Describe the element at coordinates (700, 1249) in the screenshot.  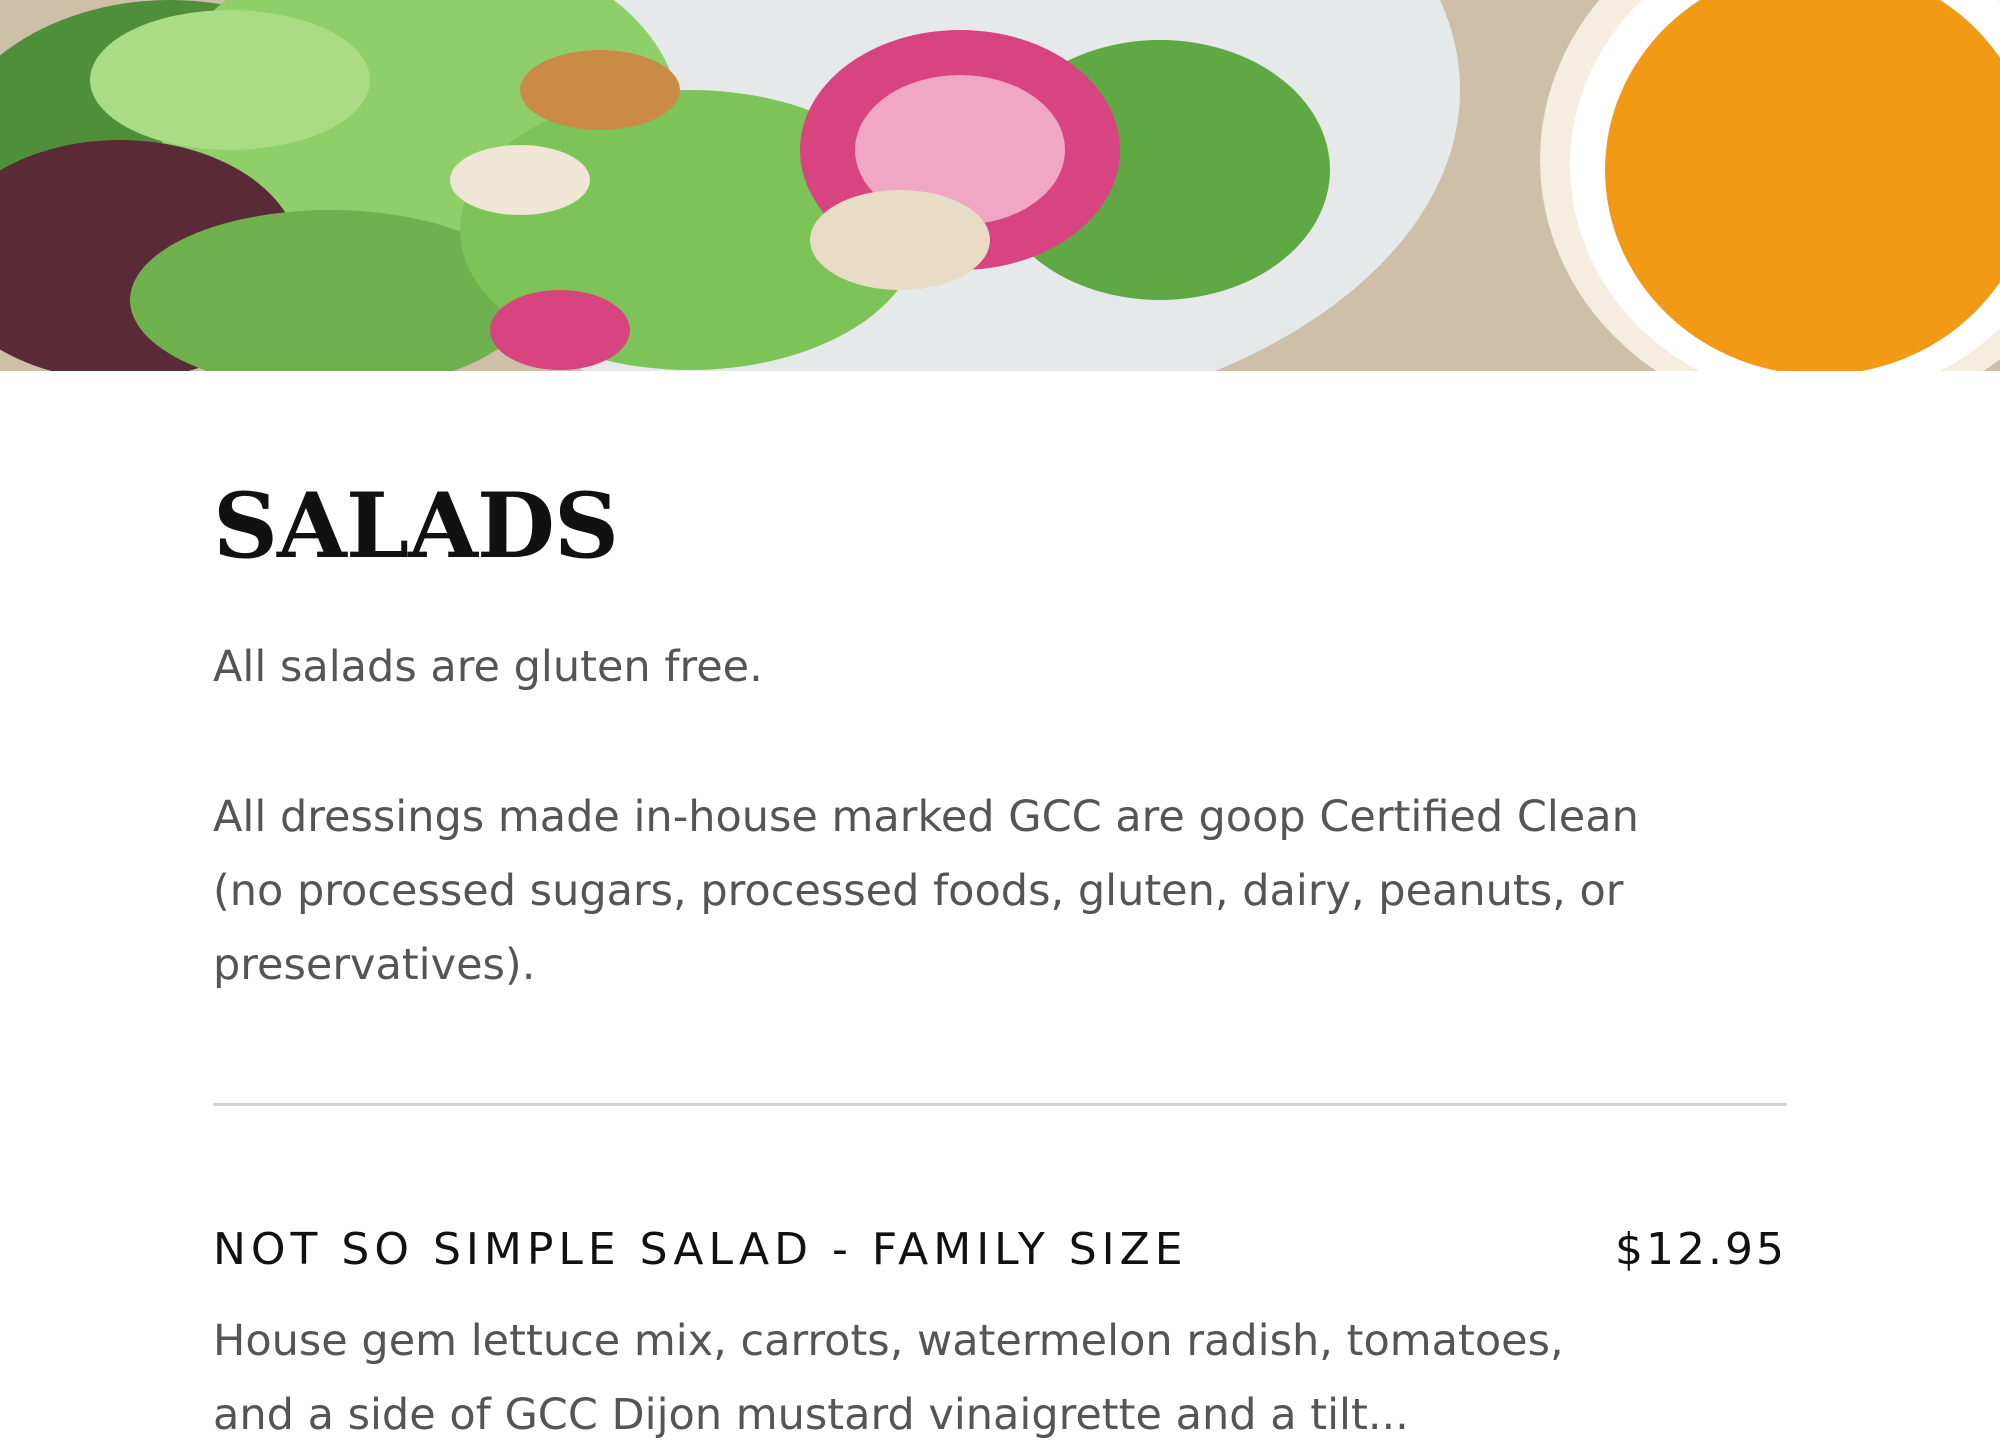
I see `menu-item-name: NOT SO SIMPLE SALAD - FAMILY SIZE` at that location.